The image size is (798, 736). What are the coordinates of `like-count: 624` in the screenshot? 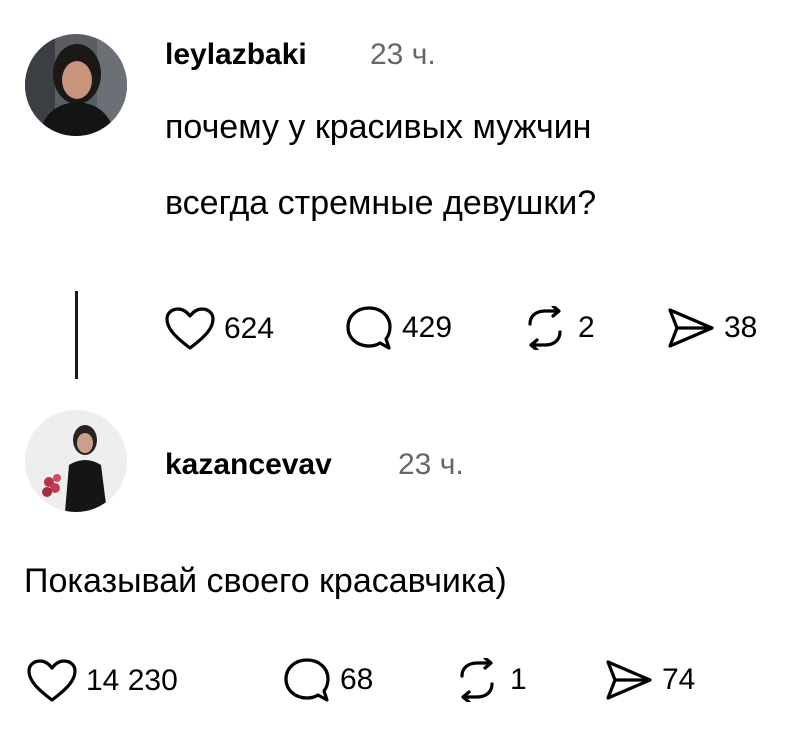 It's located at (249, 328).